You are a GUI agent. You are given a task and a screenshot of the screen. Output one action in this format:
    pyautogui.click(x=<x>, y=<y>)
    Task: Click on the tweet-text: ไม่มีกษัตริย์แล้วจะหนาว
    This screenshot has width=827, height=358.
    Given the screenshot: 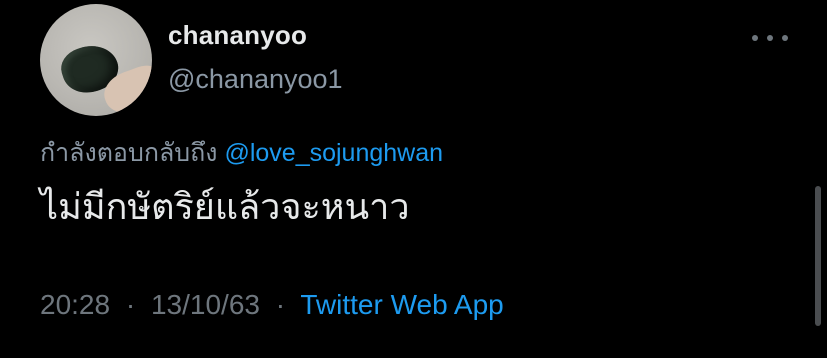 What is the action you would take?
    pyautogui.click(x=225, y=206)
    